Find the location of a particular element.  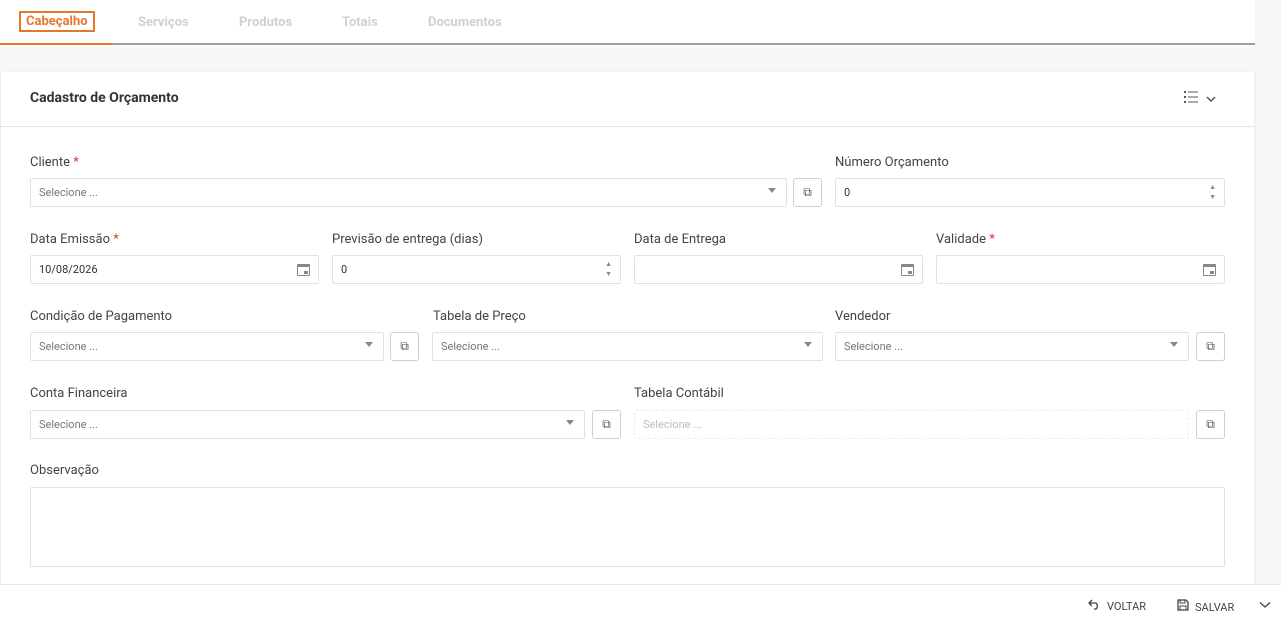

tab-active-indicator is located at coordinates (56, 44).